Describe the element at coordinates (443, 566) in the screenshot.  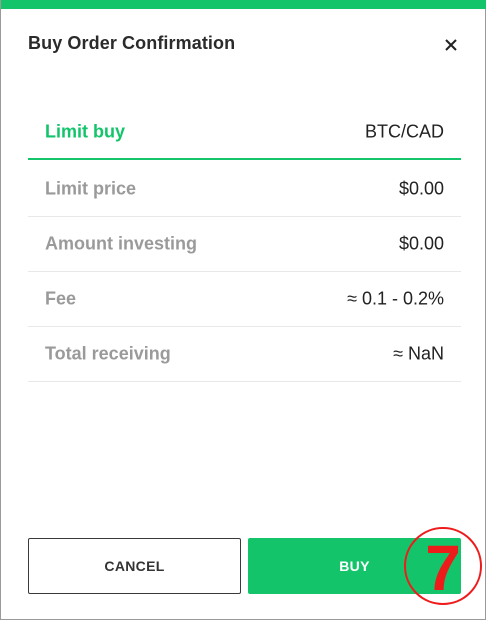
I see `step-marker: 7` at that location.